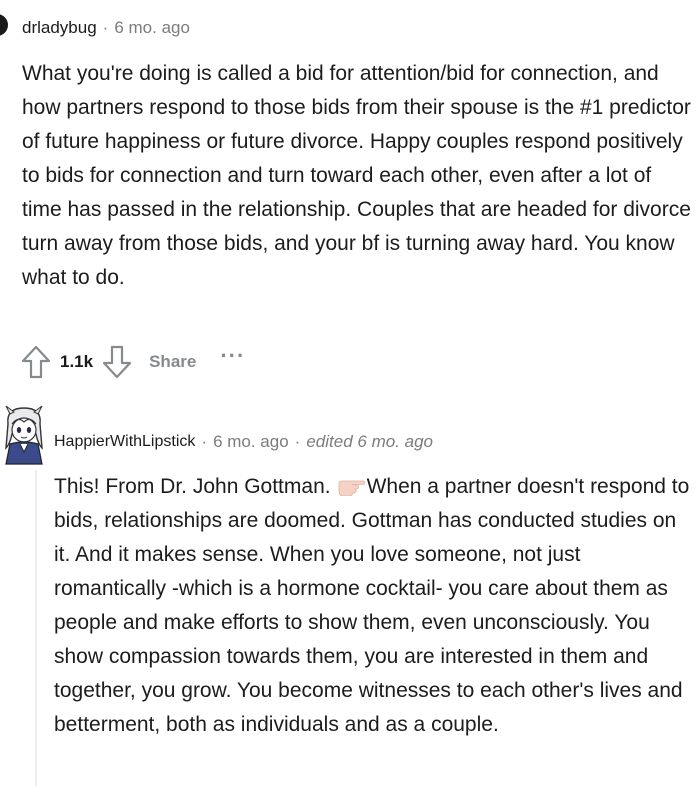 This screenshot has height=786, width=700. What do you see at coordinates (117, 362) in the screenshot?
I see `downvote-icon` at bounding box center [117, 362].